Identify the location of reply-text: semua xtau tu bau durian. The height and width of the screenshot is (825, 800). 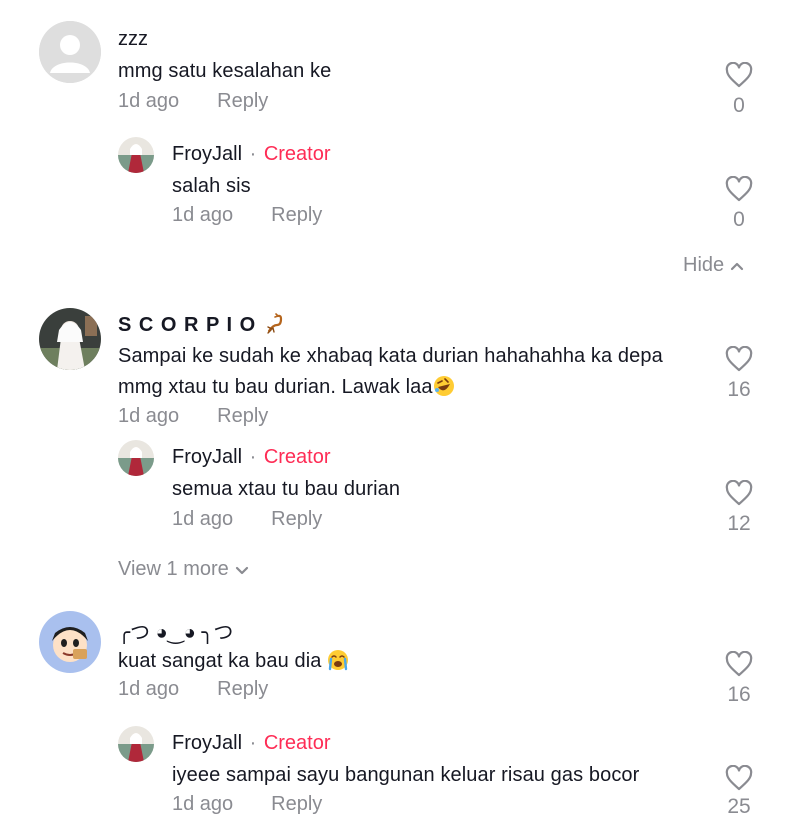
(286, 489).